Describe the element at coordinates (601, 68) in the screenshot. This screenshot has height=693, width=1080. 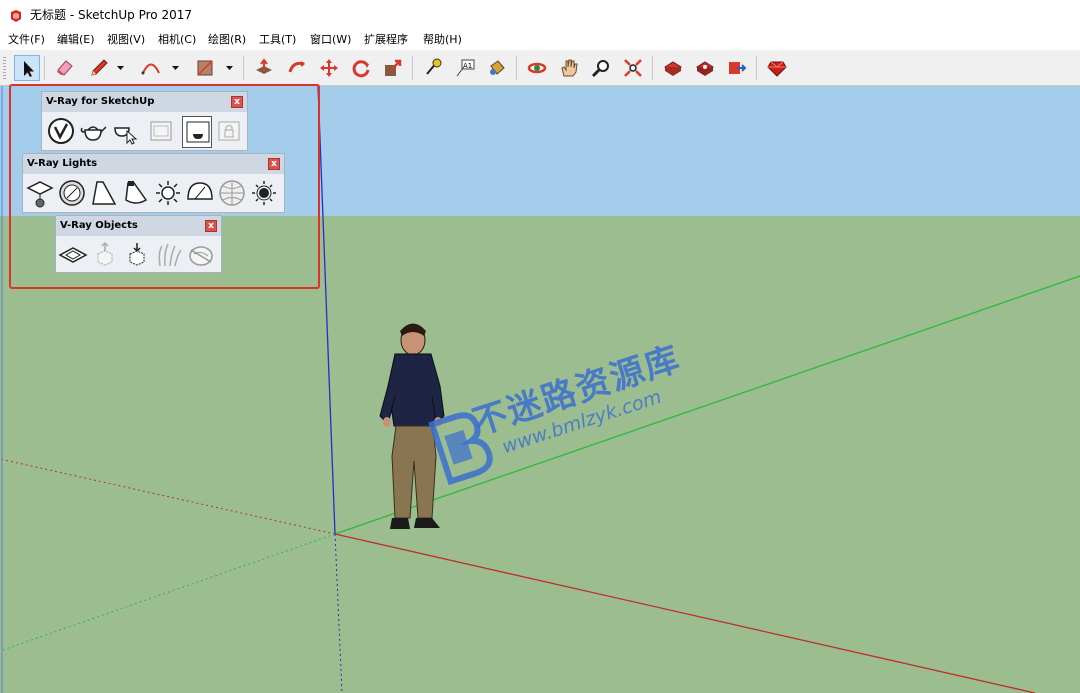
I see `zoom-icon` at that location.